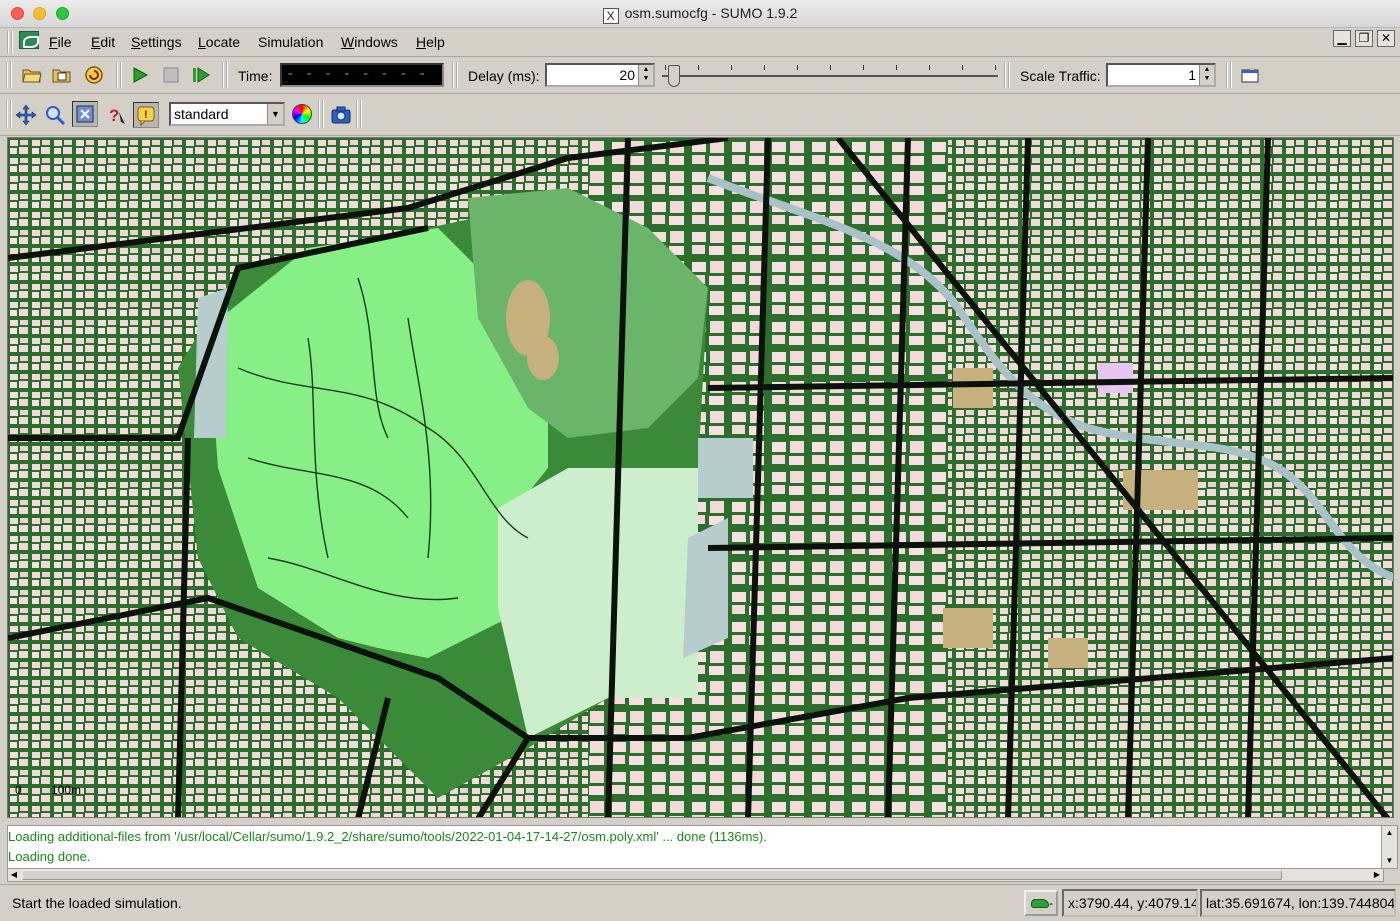 The width and height of the screenshot is (1400, 921). I want to click on query-help-icon: ?, so click(116, 115).